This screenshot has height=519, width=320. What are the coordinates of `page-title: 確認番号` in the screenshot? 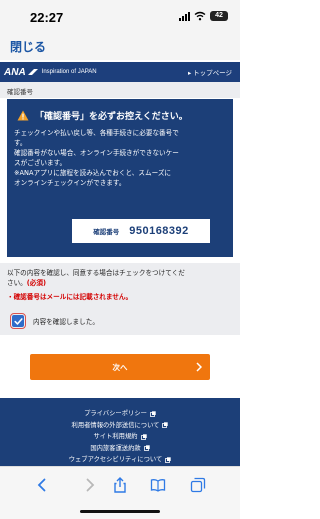 It's located at (120, 90).